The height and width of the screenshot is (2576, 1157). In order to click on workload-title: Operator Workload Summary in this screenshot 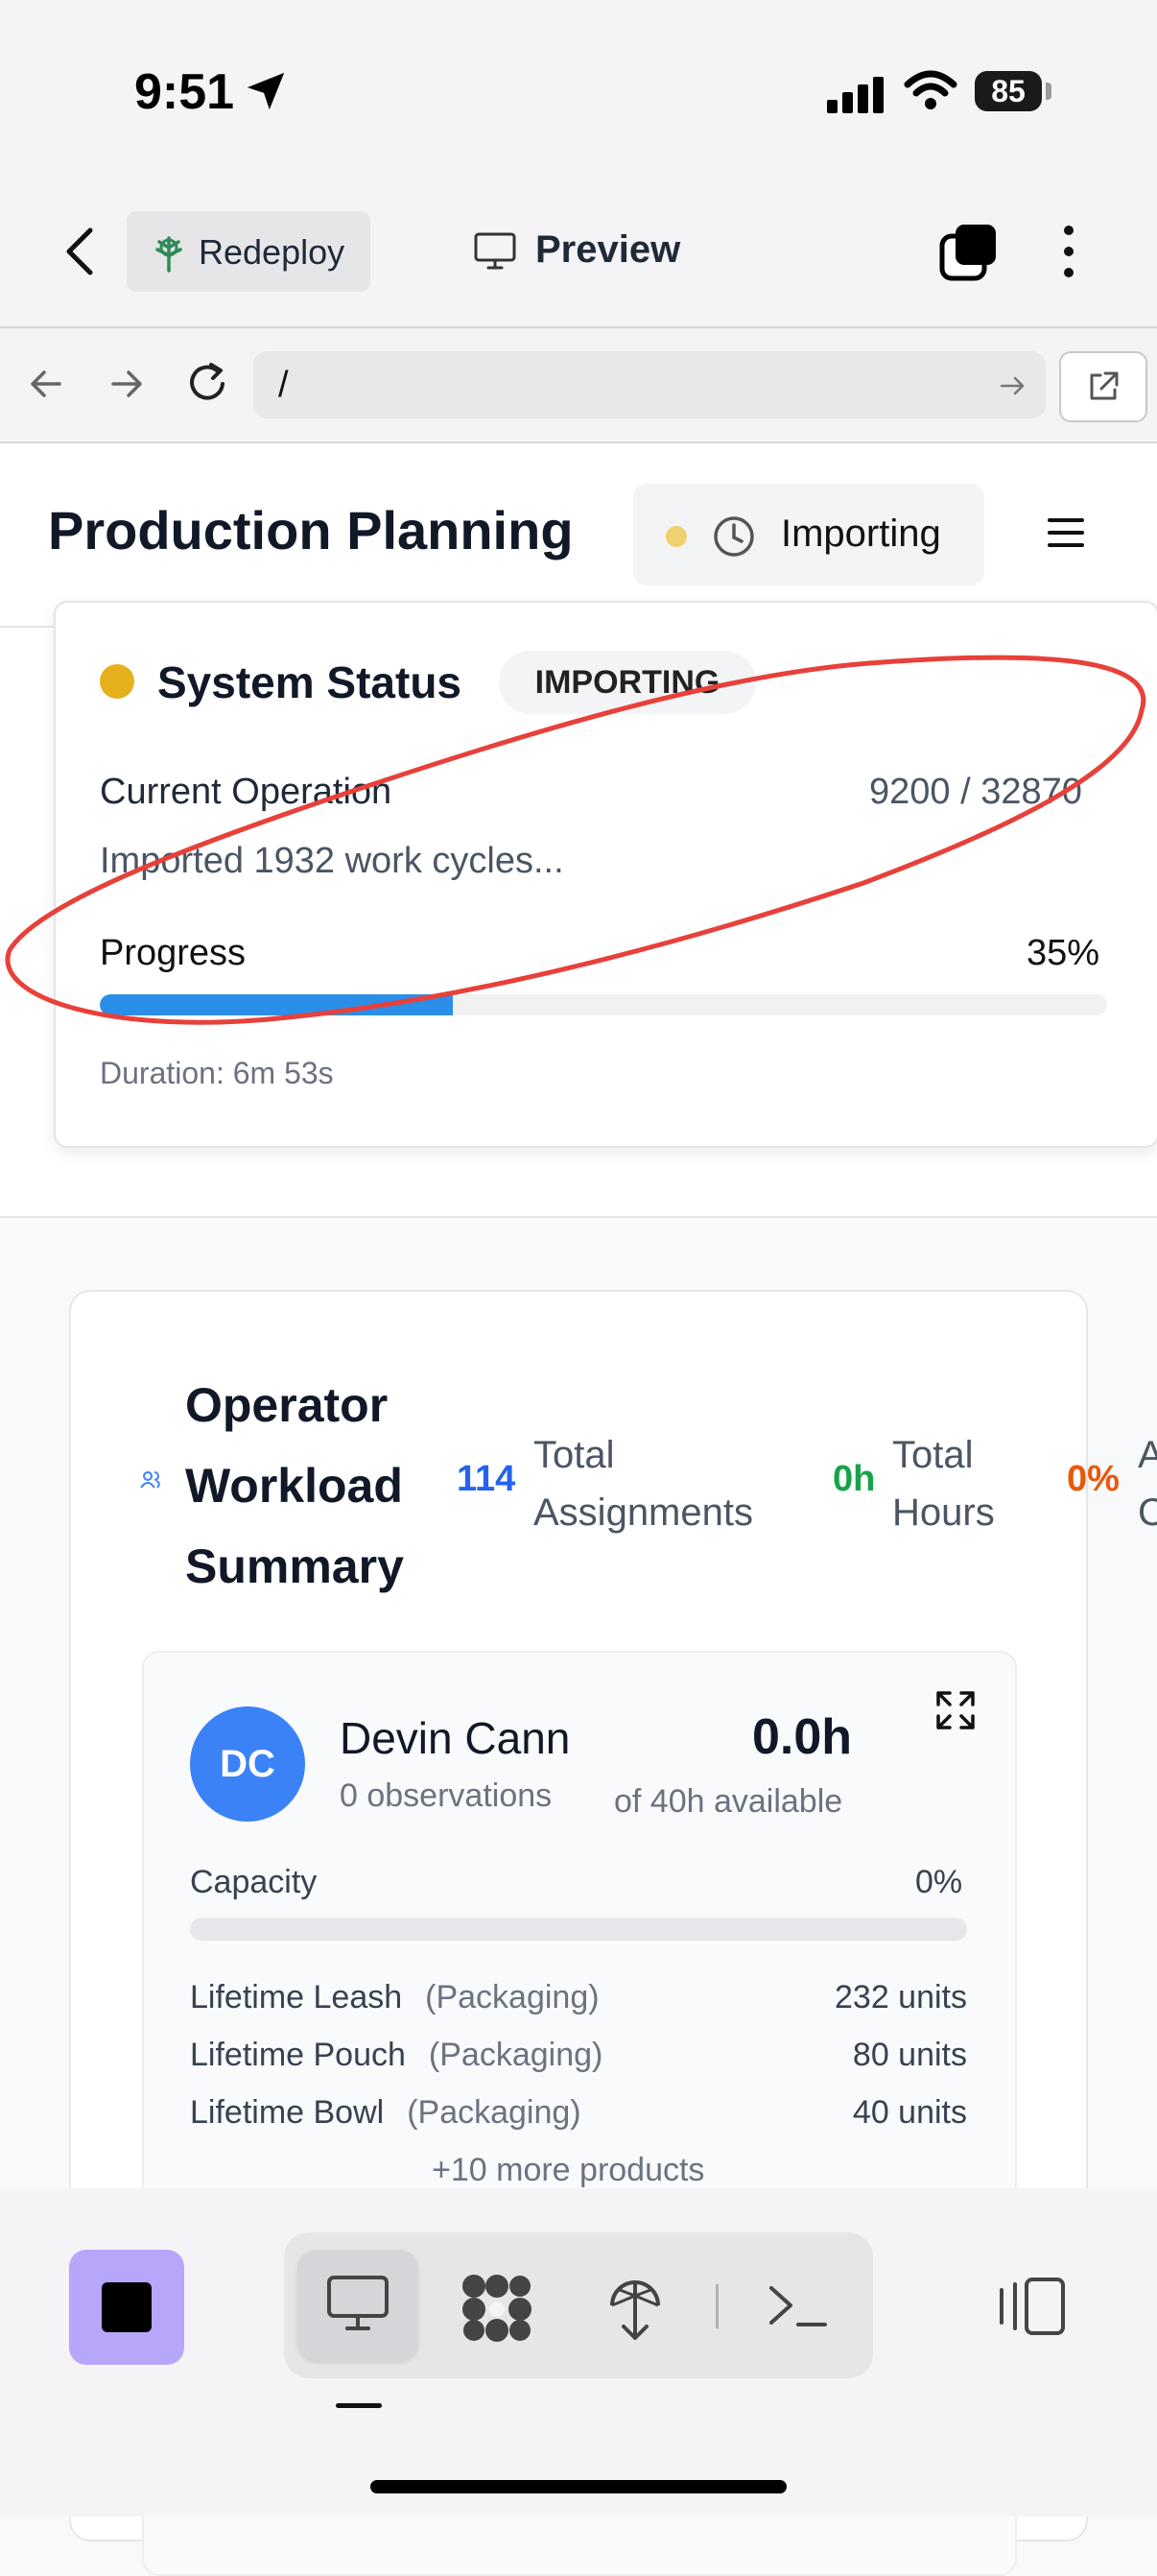, I will do `click(294, 1485)`.